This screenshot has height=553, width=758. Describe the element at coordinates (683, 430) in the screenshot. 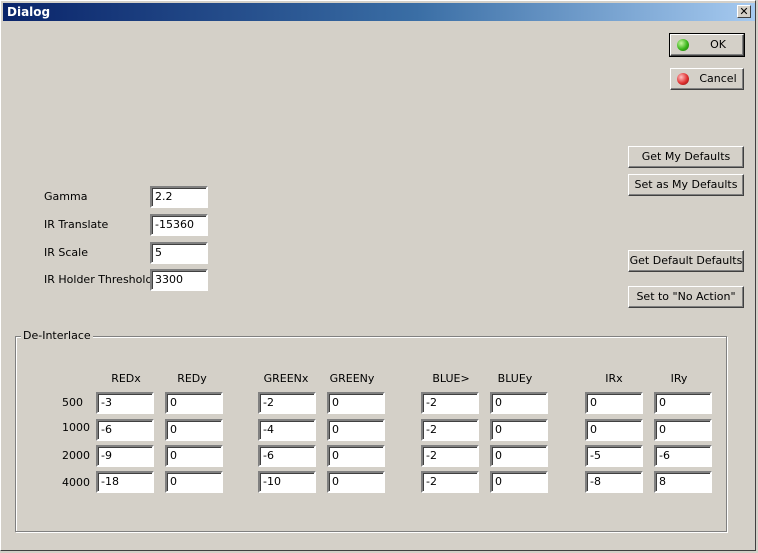

I see `cell-1000-iry: 0` at that location.